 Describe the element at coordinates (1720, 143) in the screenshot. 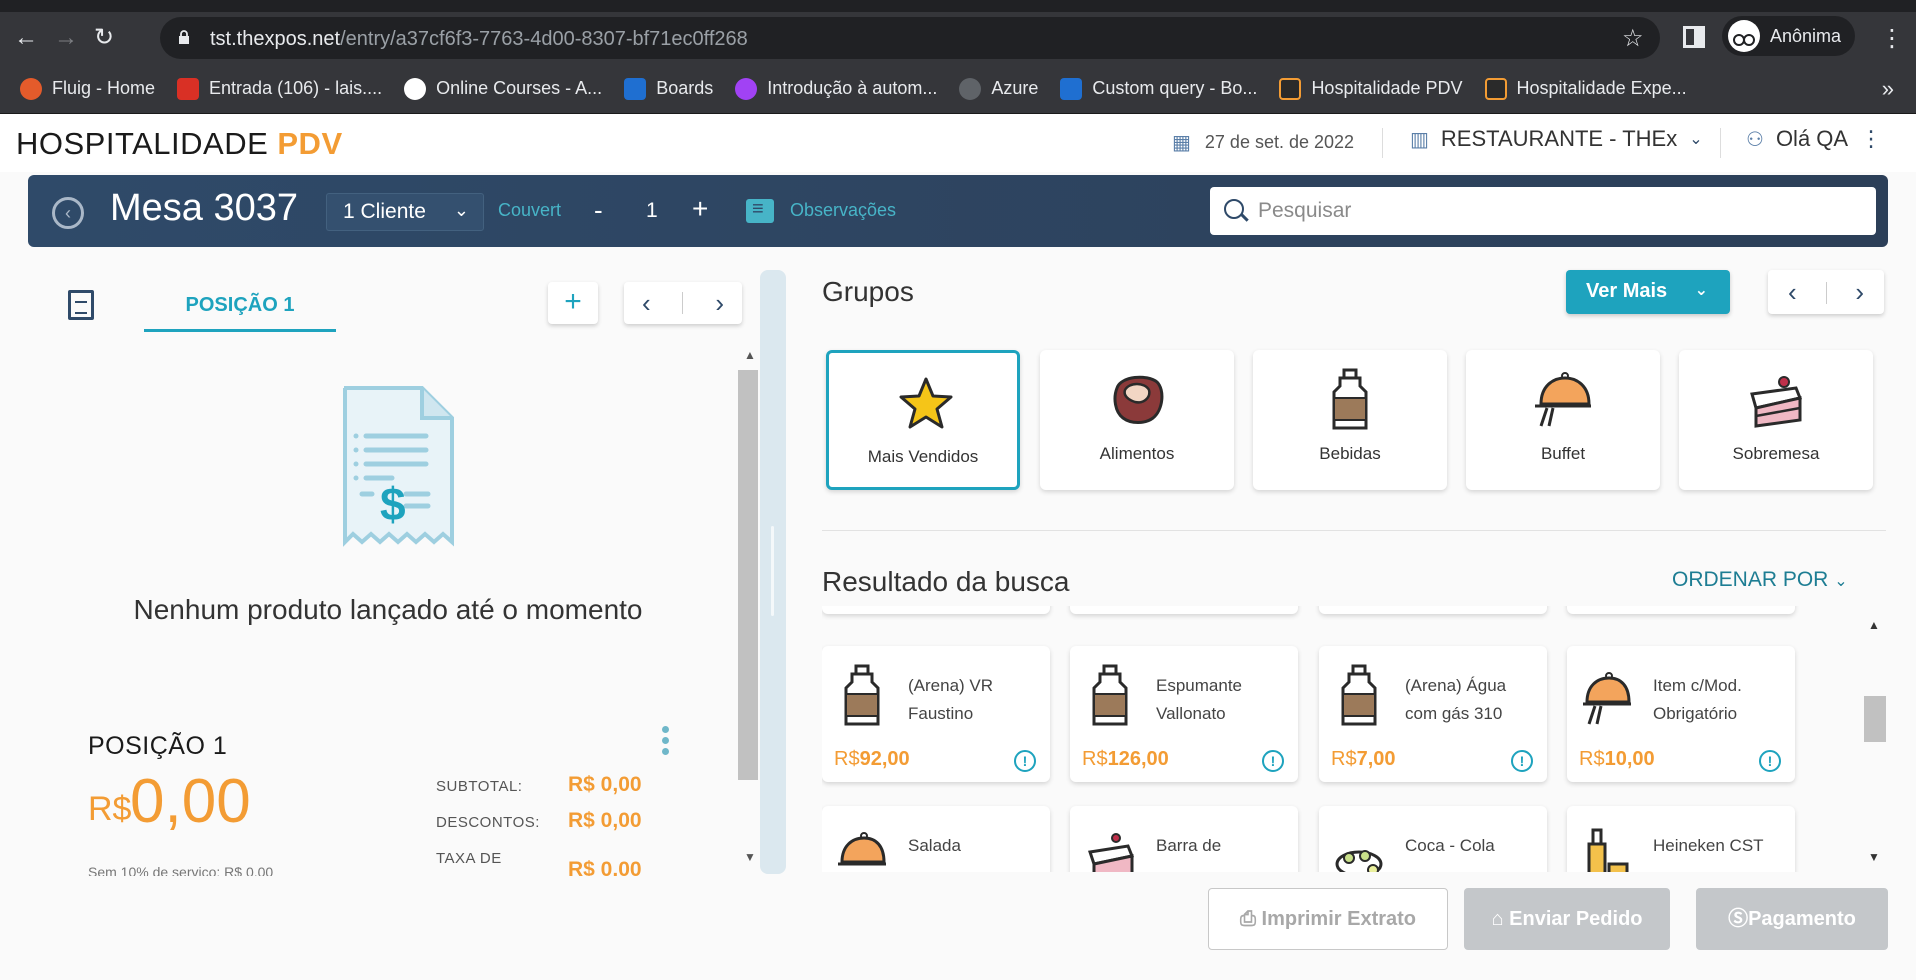

I see `header-divider` at that location.